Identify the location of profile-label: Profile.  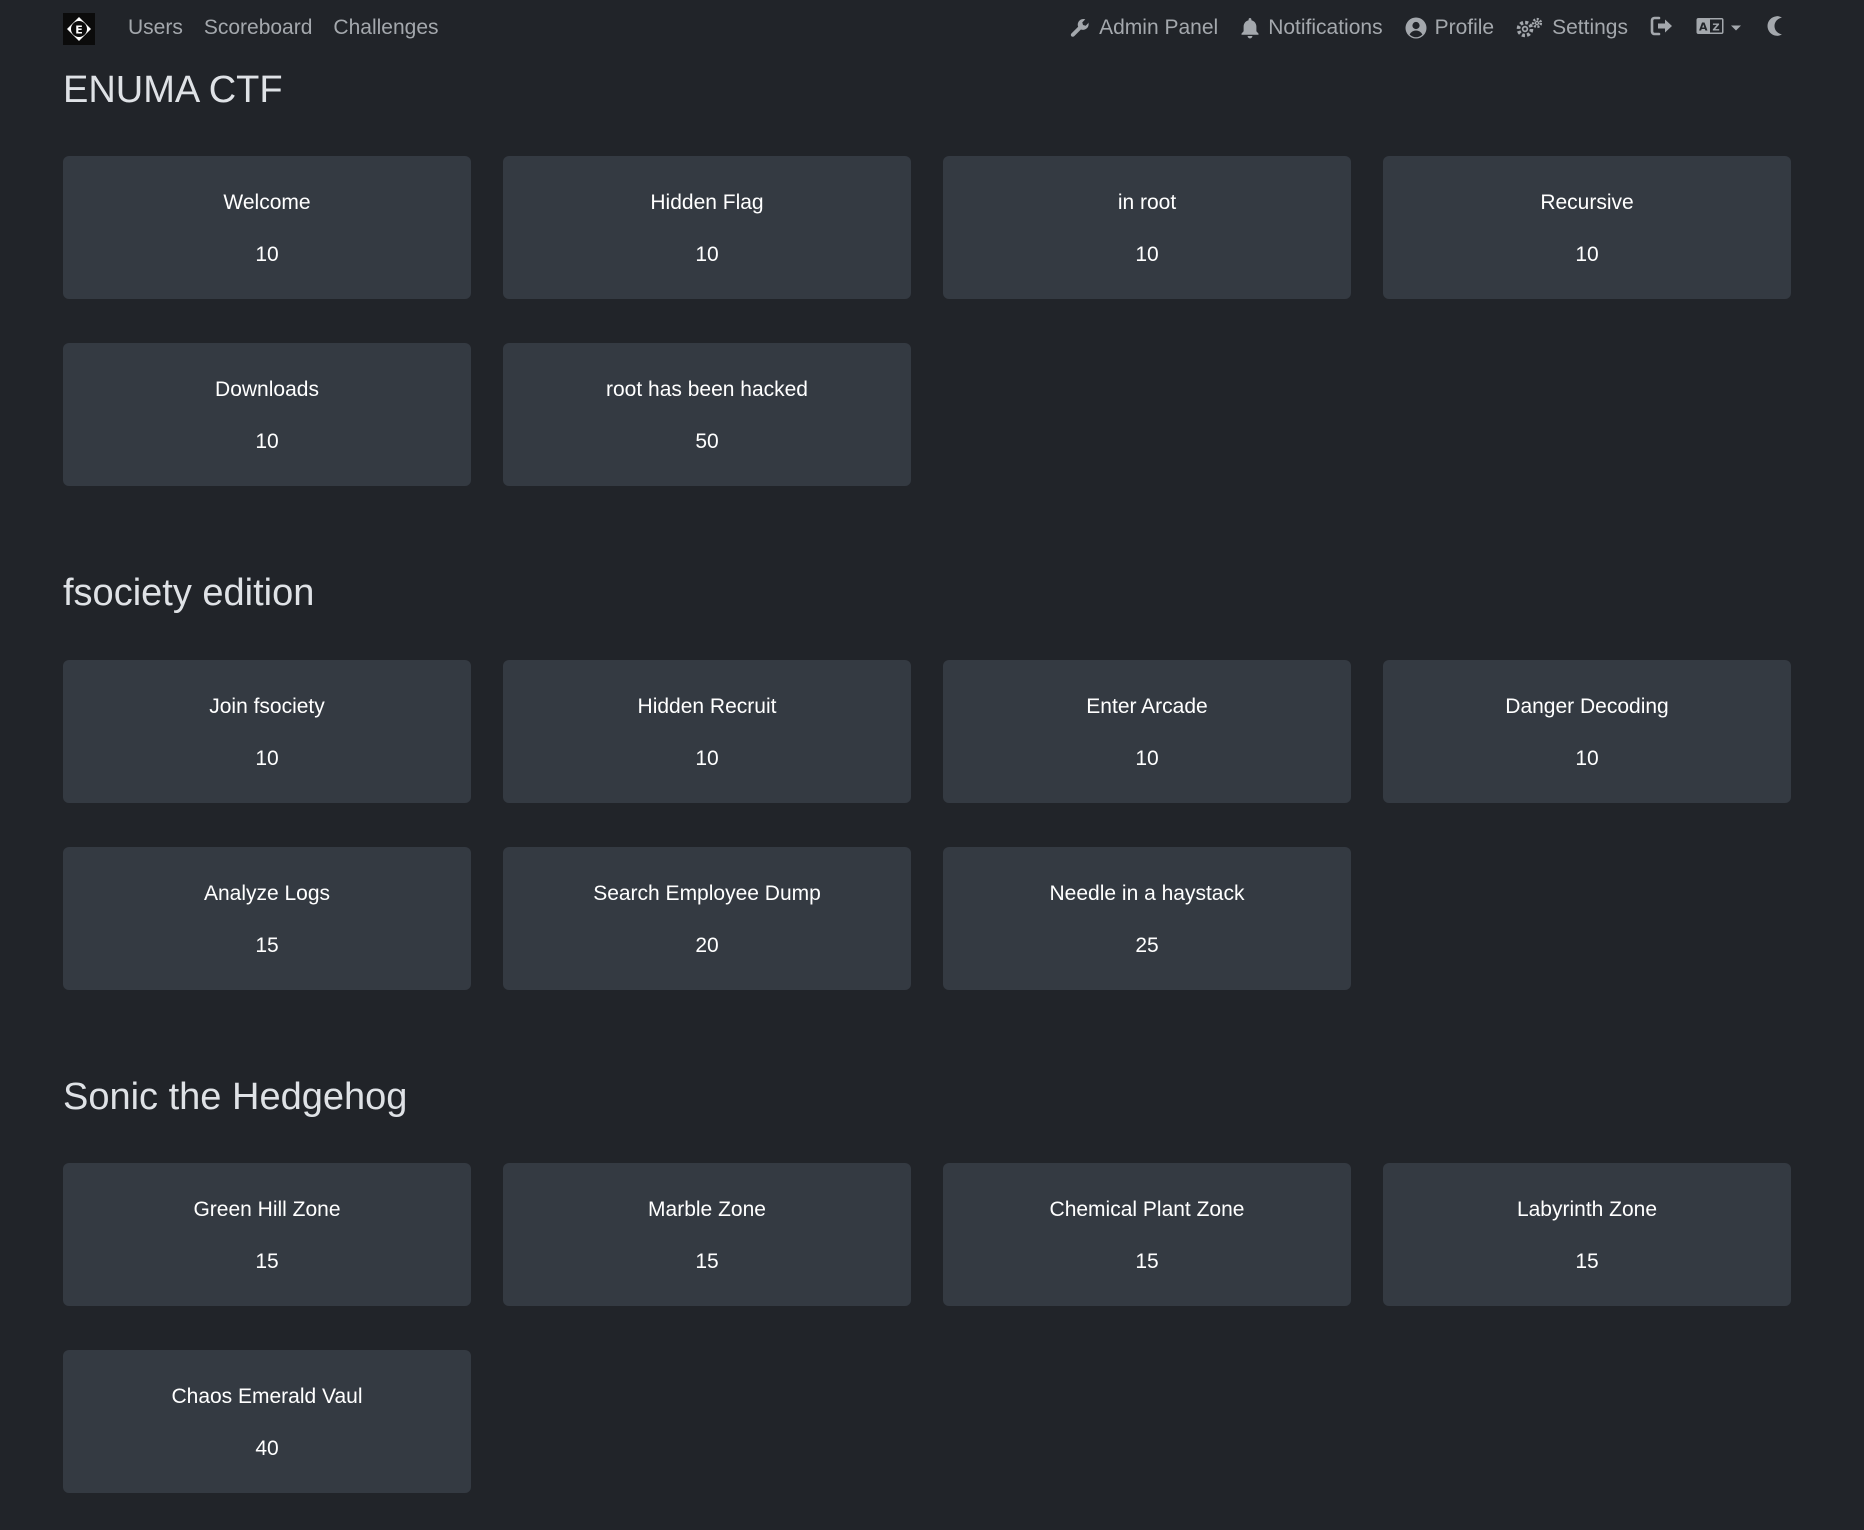
(1464, 27).